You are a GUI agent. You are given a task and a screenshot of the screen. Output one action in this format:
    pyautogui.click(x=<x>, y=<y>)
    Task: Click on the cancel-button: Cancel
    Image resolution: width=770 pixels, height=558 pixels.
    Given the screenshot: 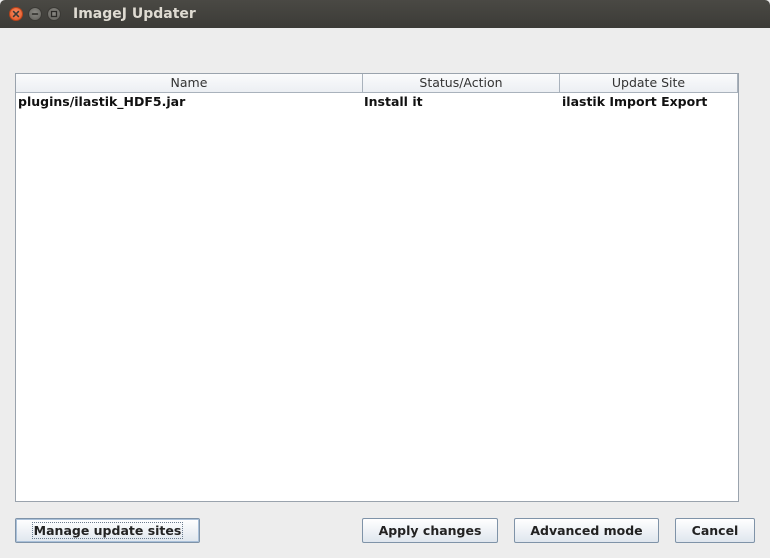 What is the action you would take?
    pyautogui.click(x=715, y=530)
    